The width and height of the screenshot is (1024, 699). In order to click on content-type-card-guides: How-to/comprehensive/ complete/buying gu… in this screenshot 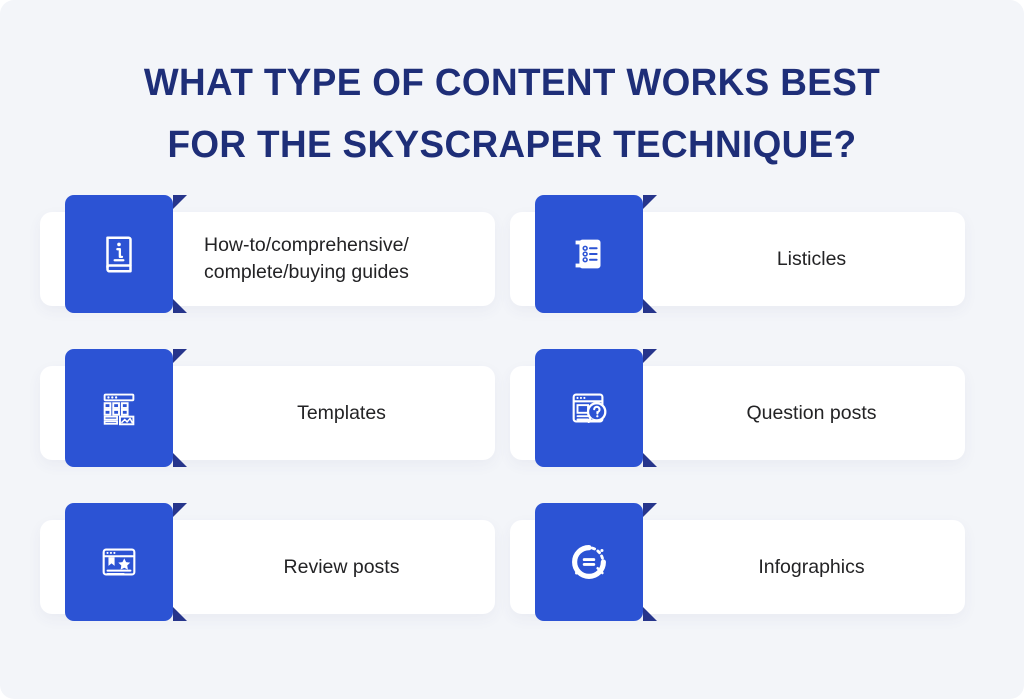, I will do `click(267, 266)`.